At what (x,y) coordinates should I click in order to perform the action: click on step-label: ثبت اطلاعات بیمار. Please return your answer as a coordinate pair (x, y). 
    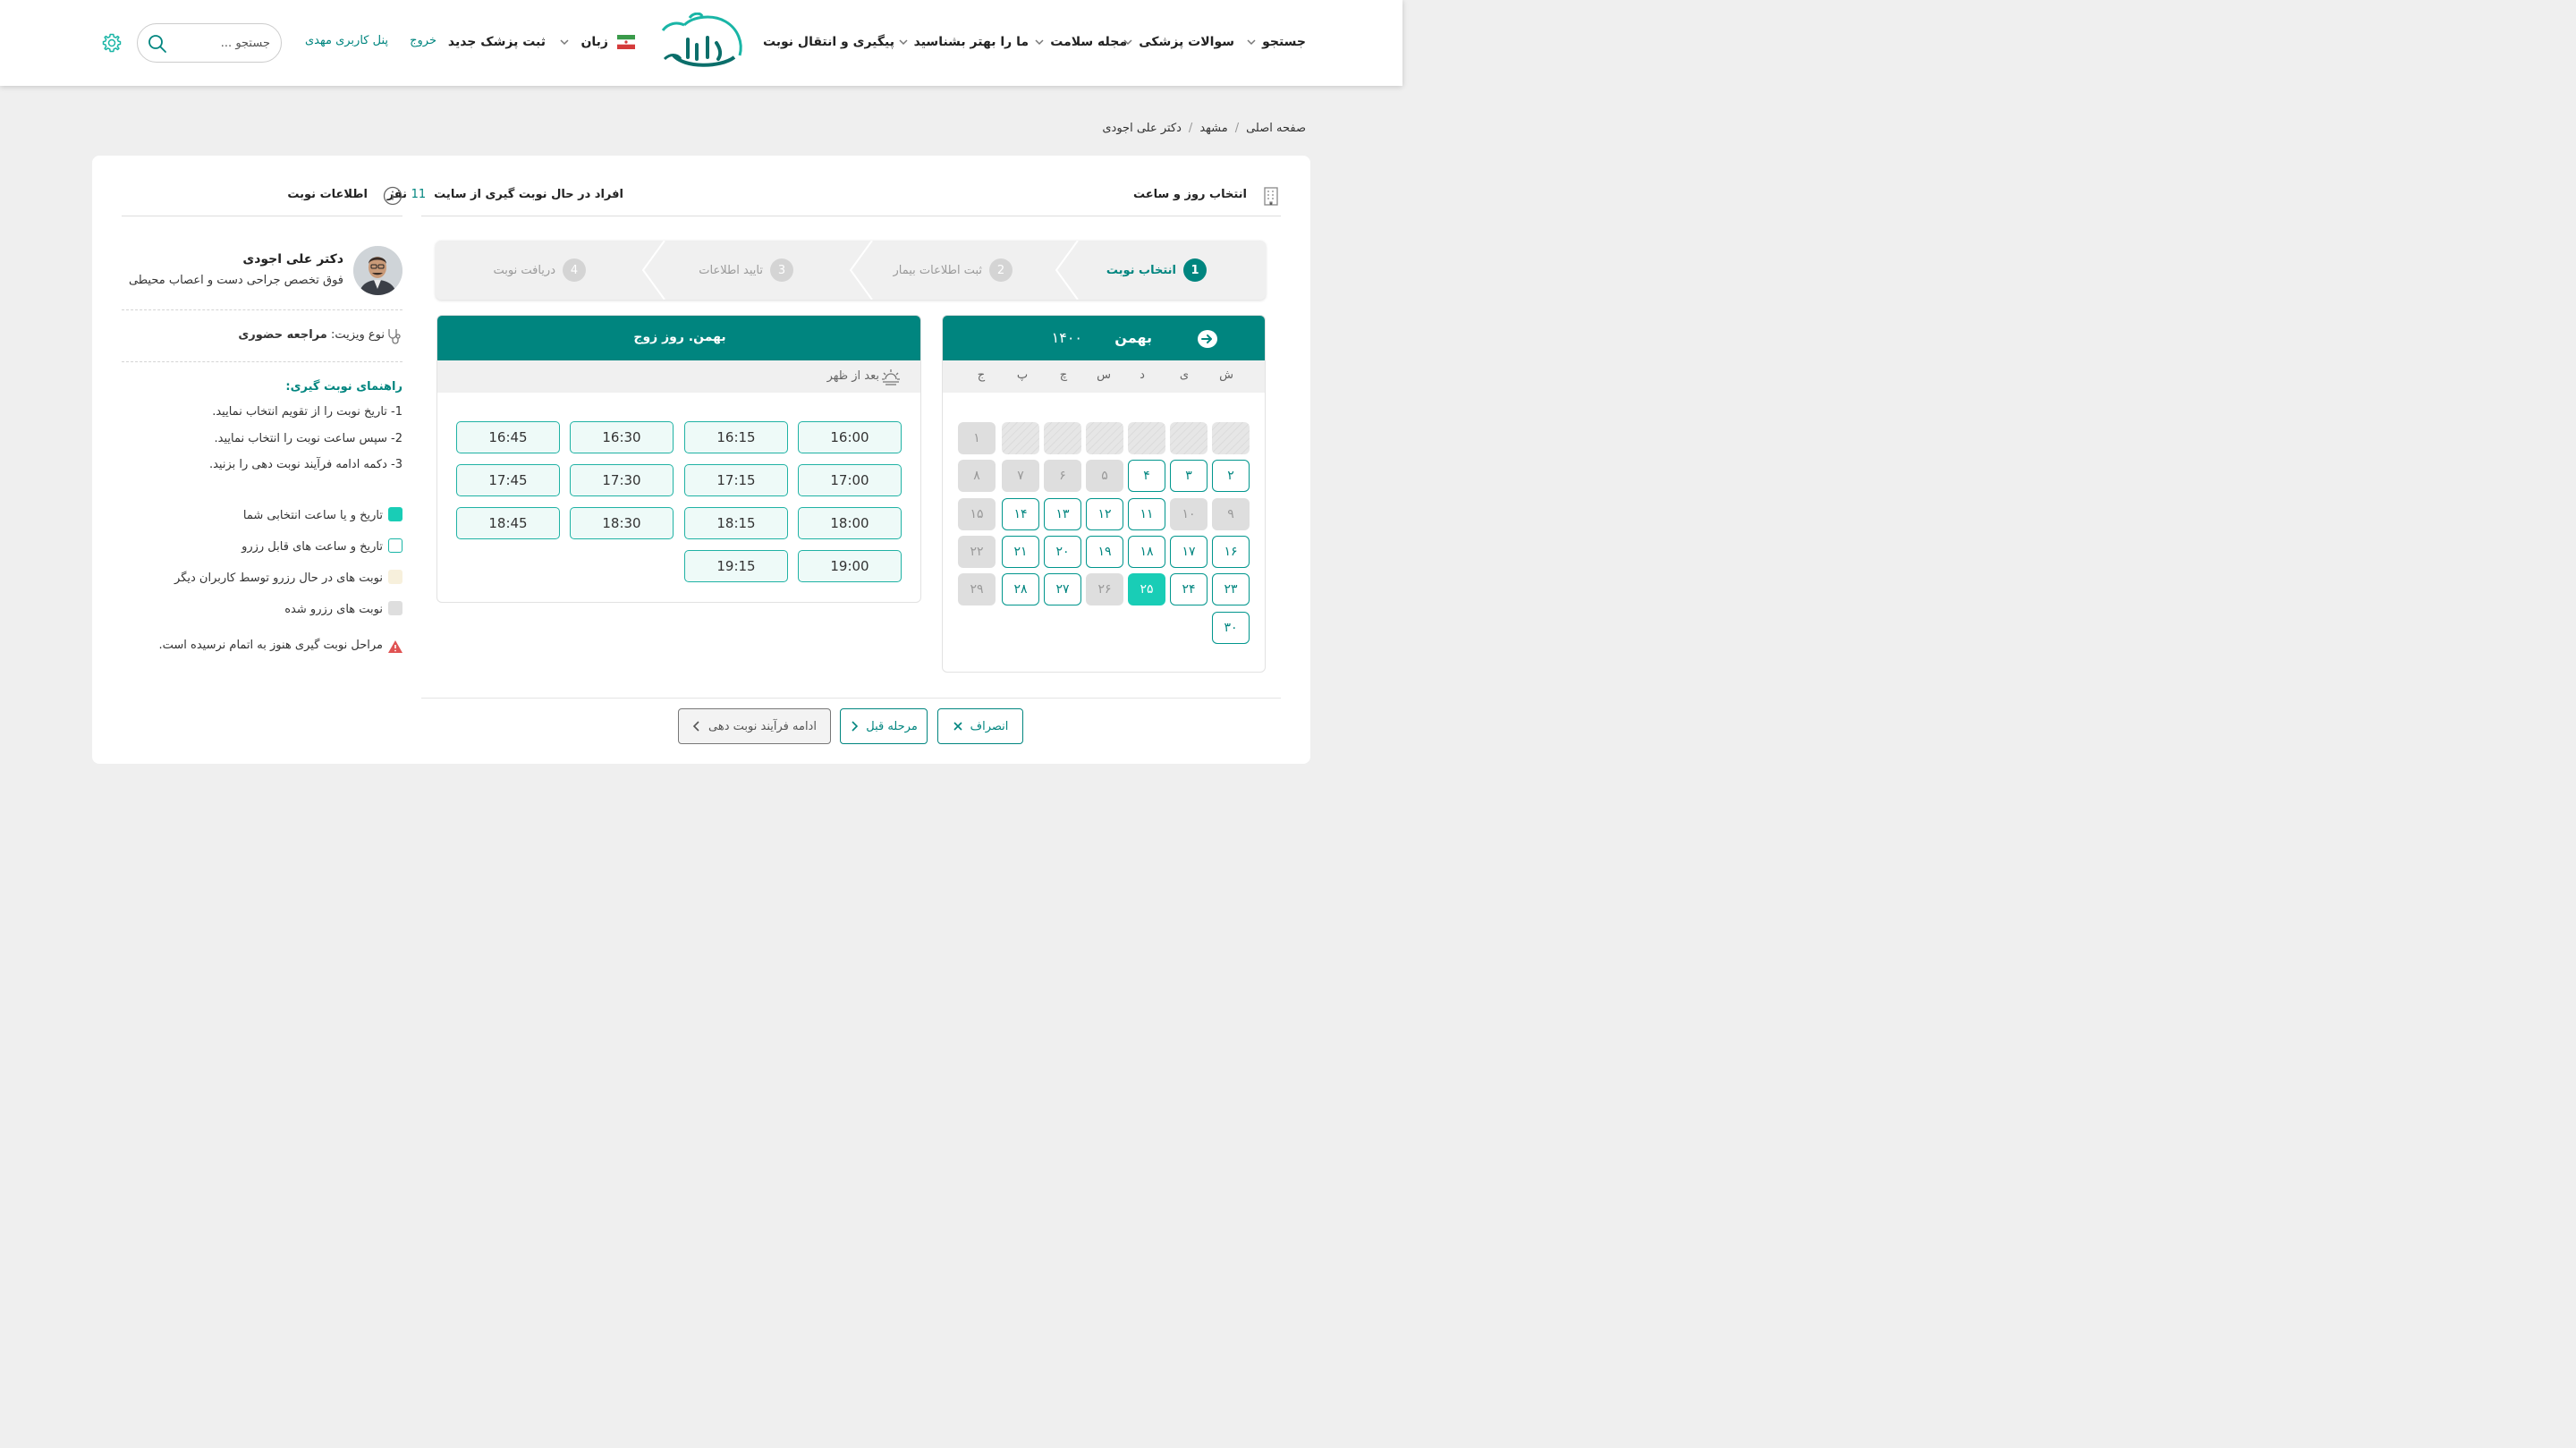
    Looking at the image, I should click on (937, 270).